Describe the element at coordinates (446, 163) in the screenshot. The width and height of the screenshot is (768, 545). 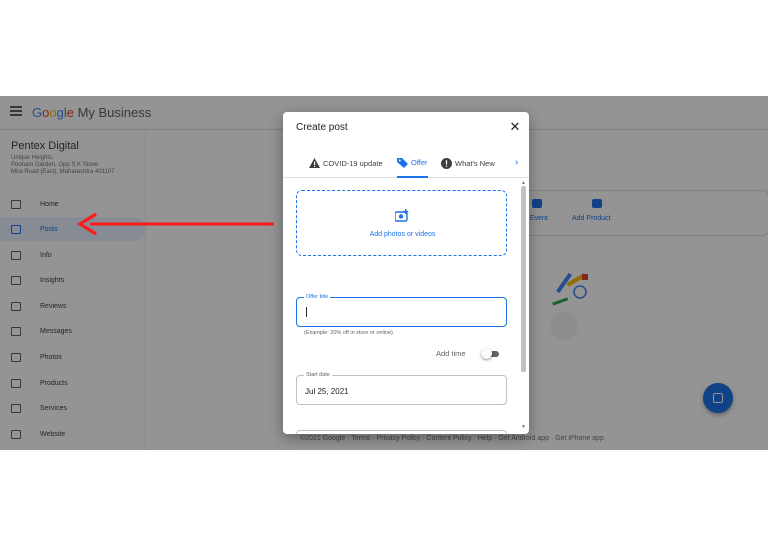
I see `announcement-icon` at that location.